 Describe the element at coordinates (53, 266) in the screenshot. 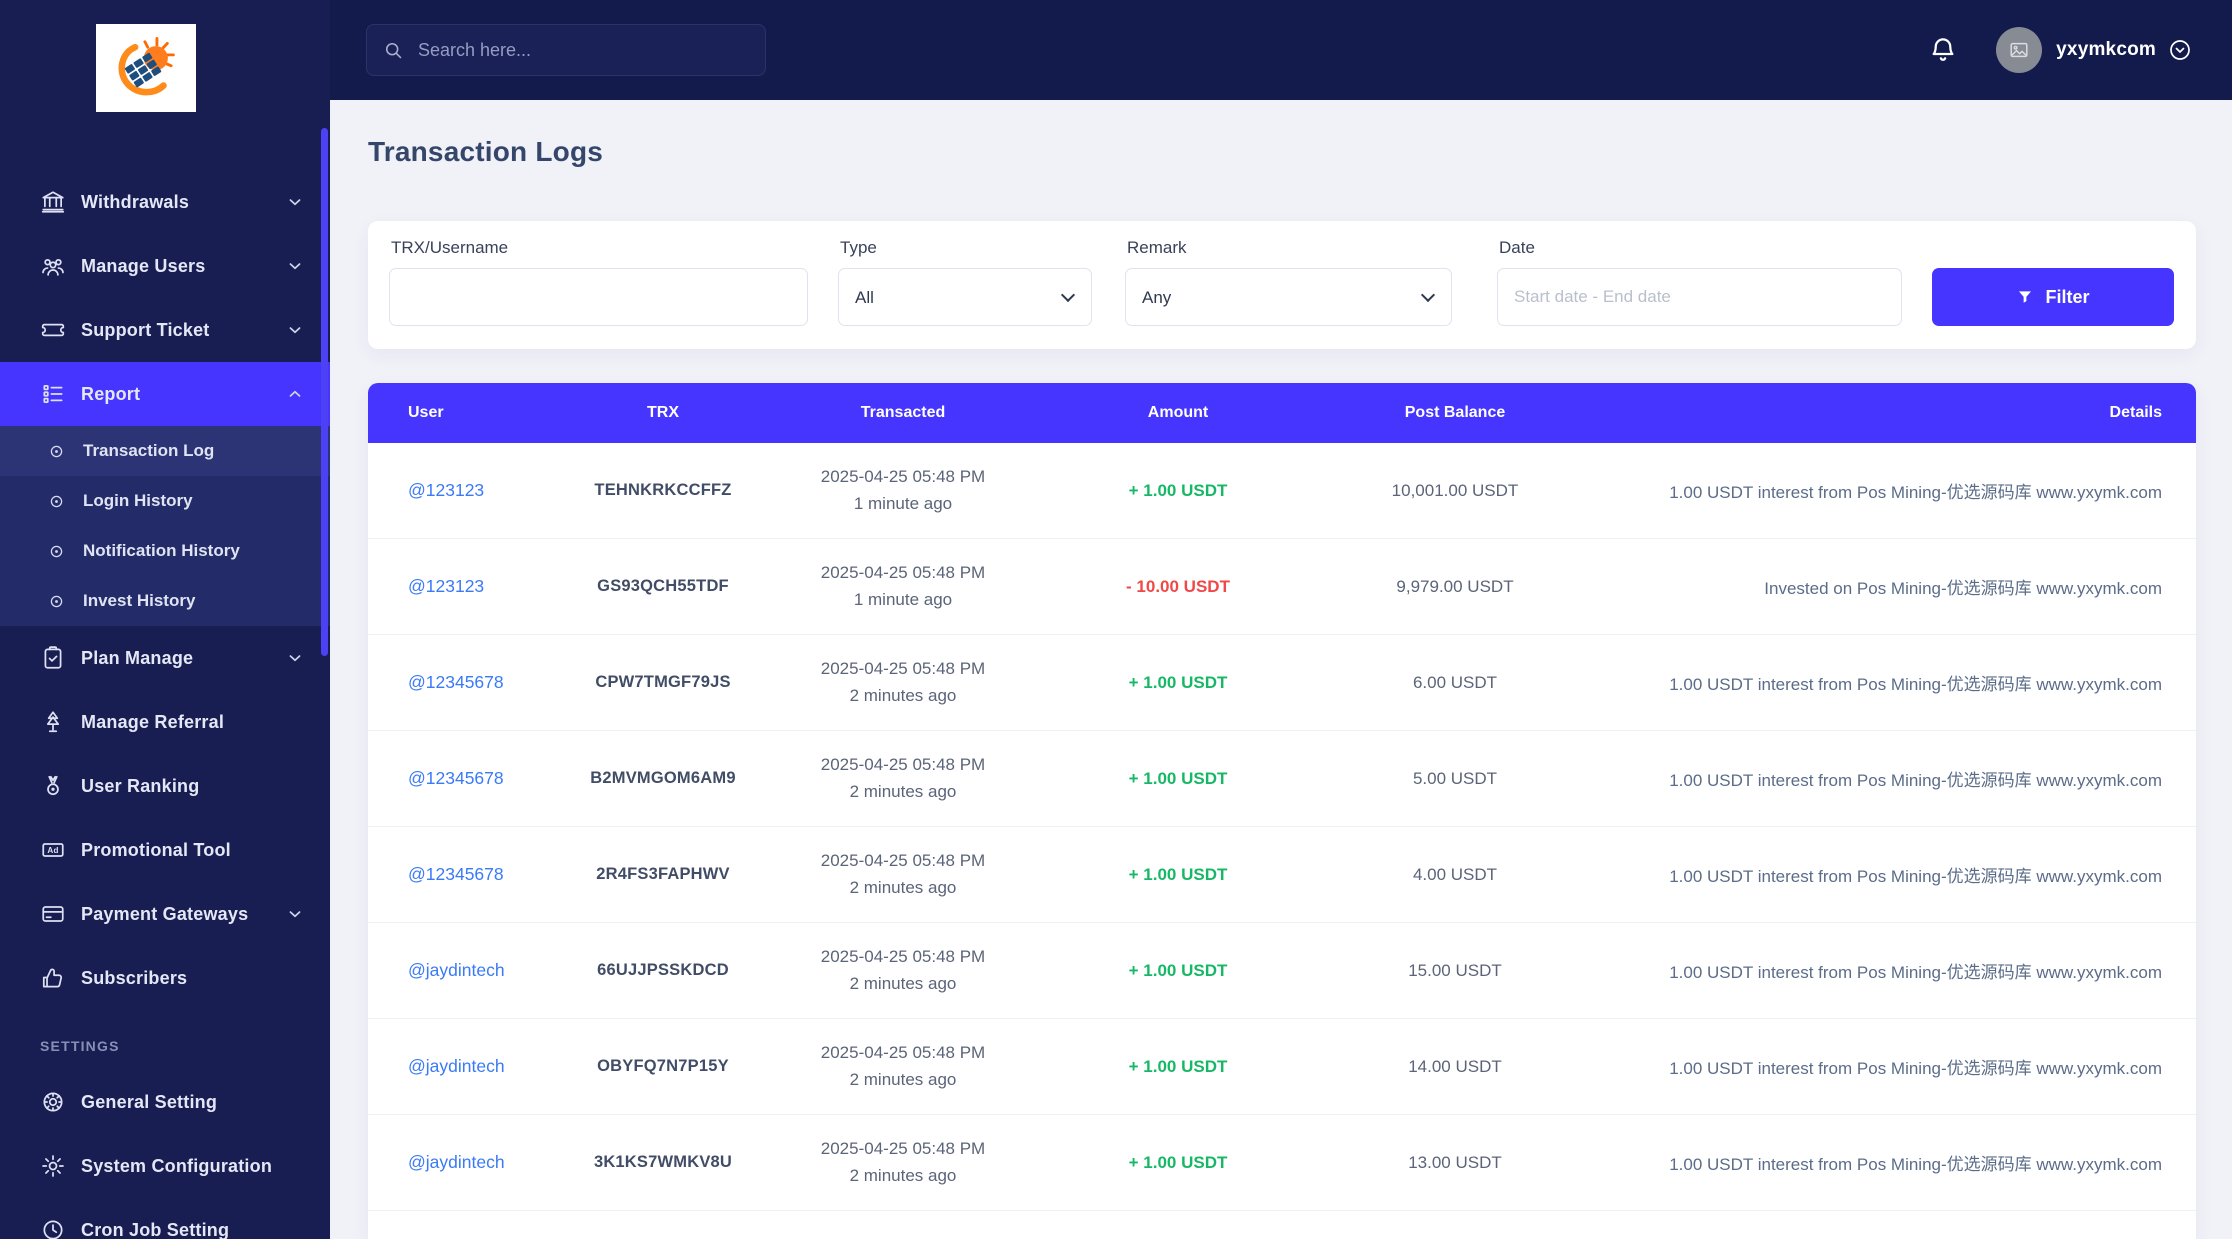

I see `users-icon` at that location.